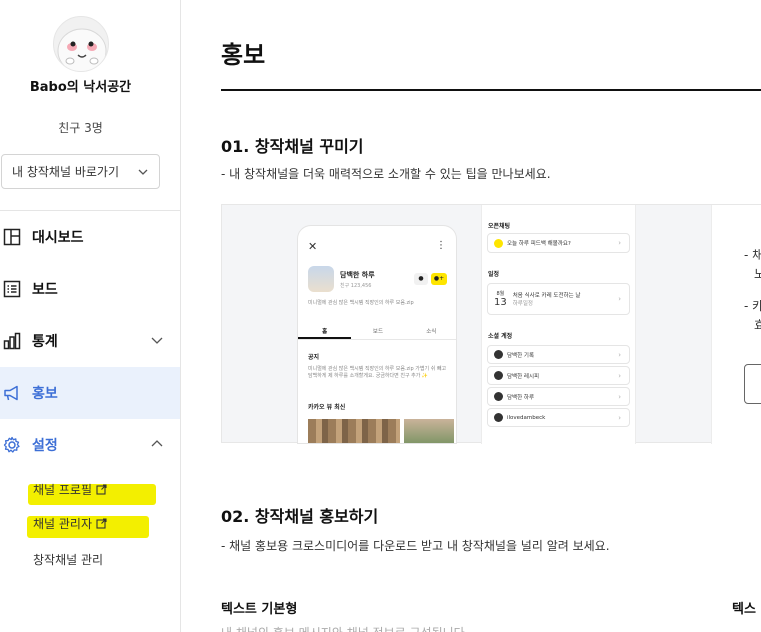  Describe the element at coordinates (757, 274) in the screenshot. I see `tip-text: 노` at that location.